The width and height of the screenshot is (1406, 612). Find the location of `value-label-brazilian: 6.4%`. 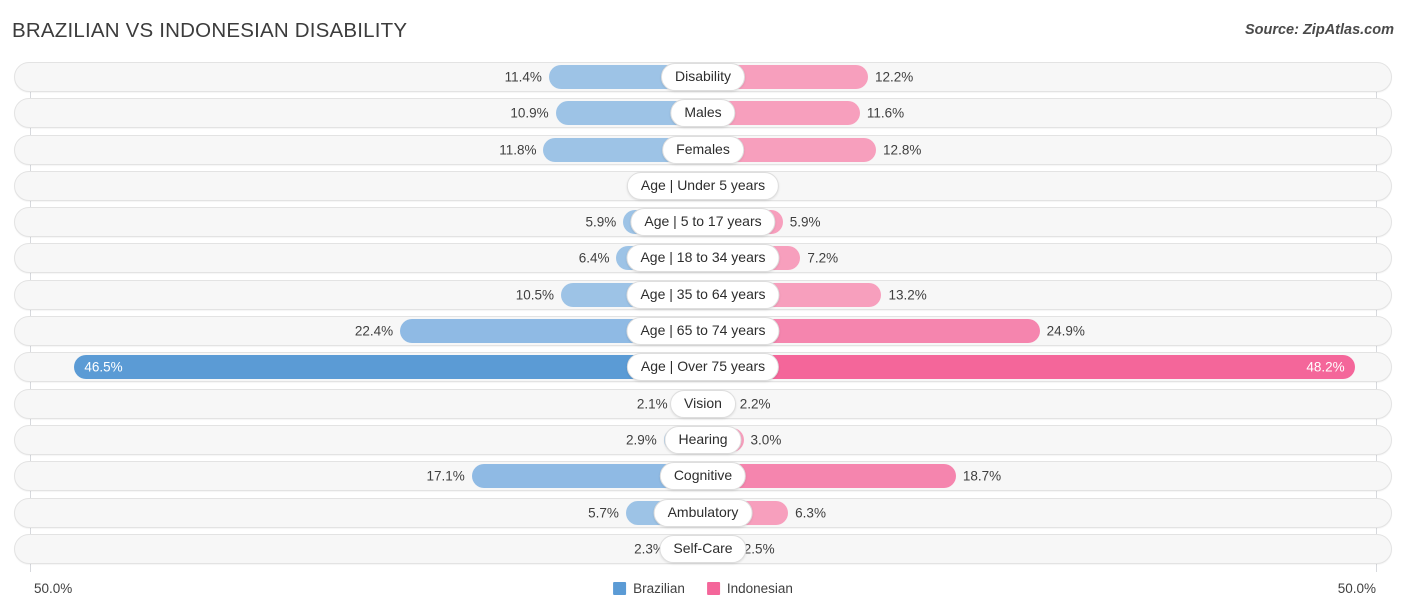

value-label-brazilian: 6.4% is located at coordinates (594, 258).